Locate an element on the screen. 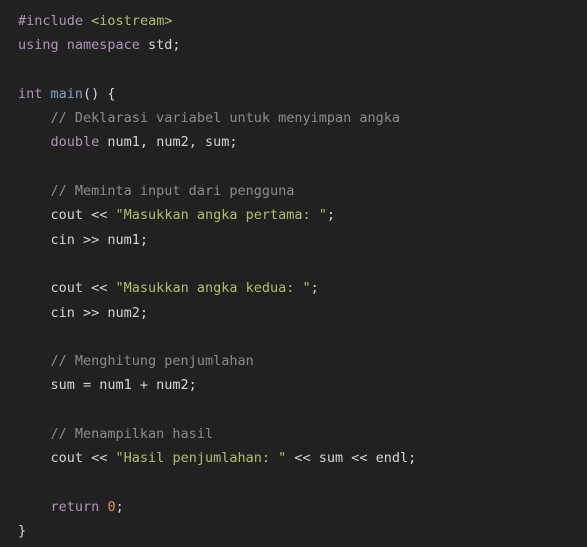  code-line: int main() { is located at coordinates (302, 94).